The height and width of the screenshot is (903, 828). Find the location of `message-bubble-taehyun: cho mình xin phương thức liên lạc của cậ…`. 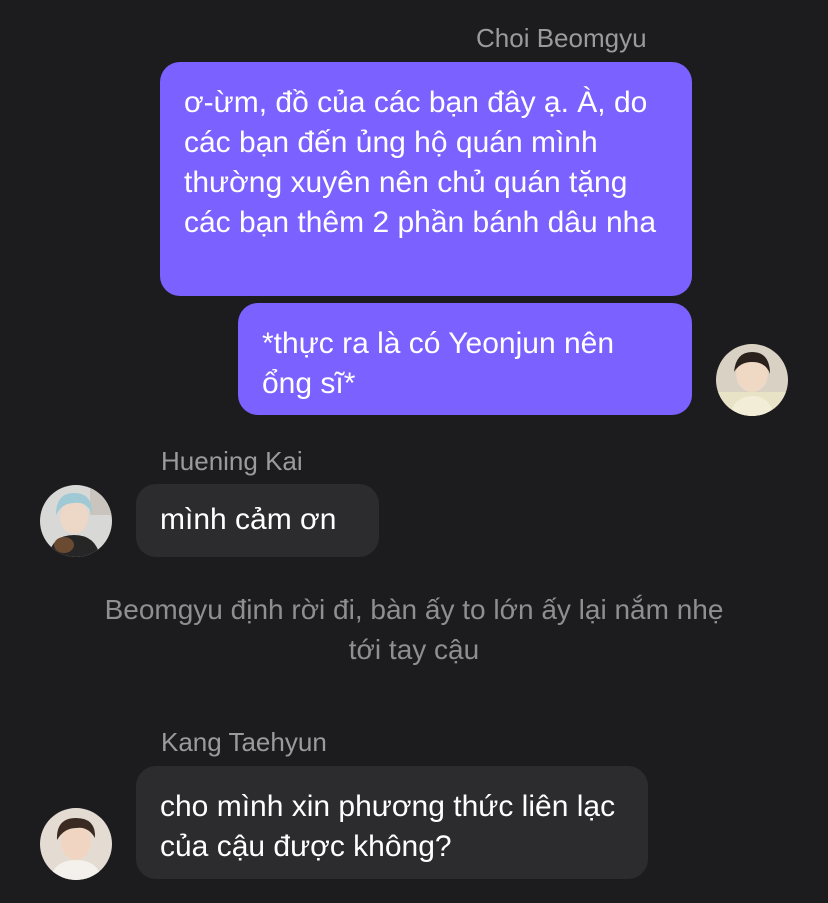

message-bubble-taehyun: cho mình xin phương thức liên lạc của cậ… is located at coordinates (392, 822).